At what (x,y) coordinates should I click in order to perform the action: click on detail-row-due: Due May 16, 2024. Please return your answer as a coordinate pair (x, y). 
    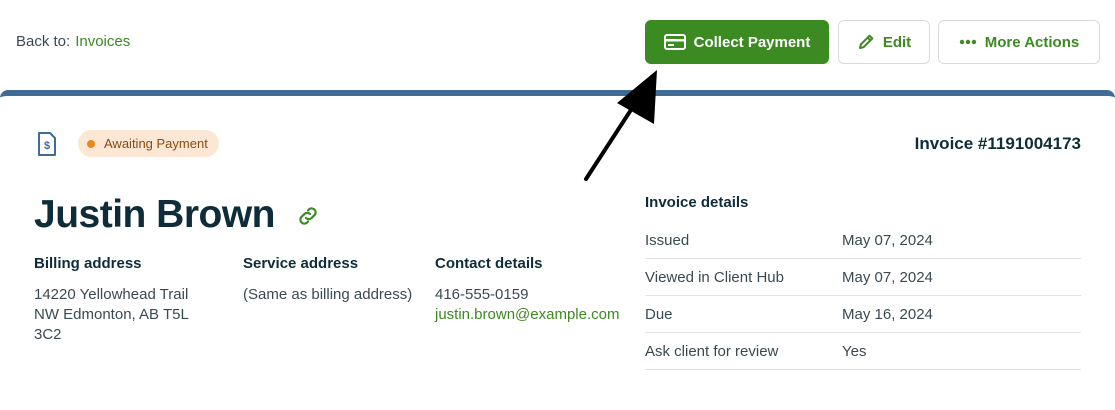
    Looking at the image, I should click on (863, 314).